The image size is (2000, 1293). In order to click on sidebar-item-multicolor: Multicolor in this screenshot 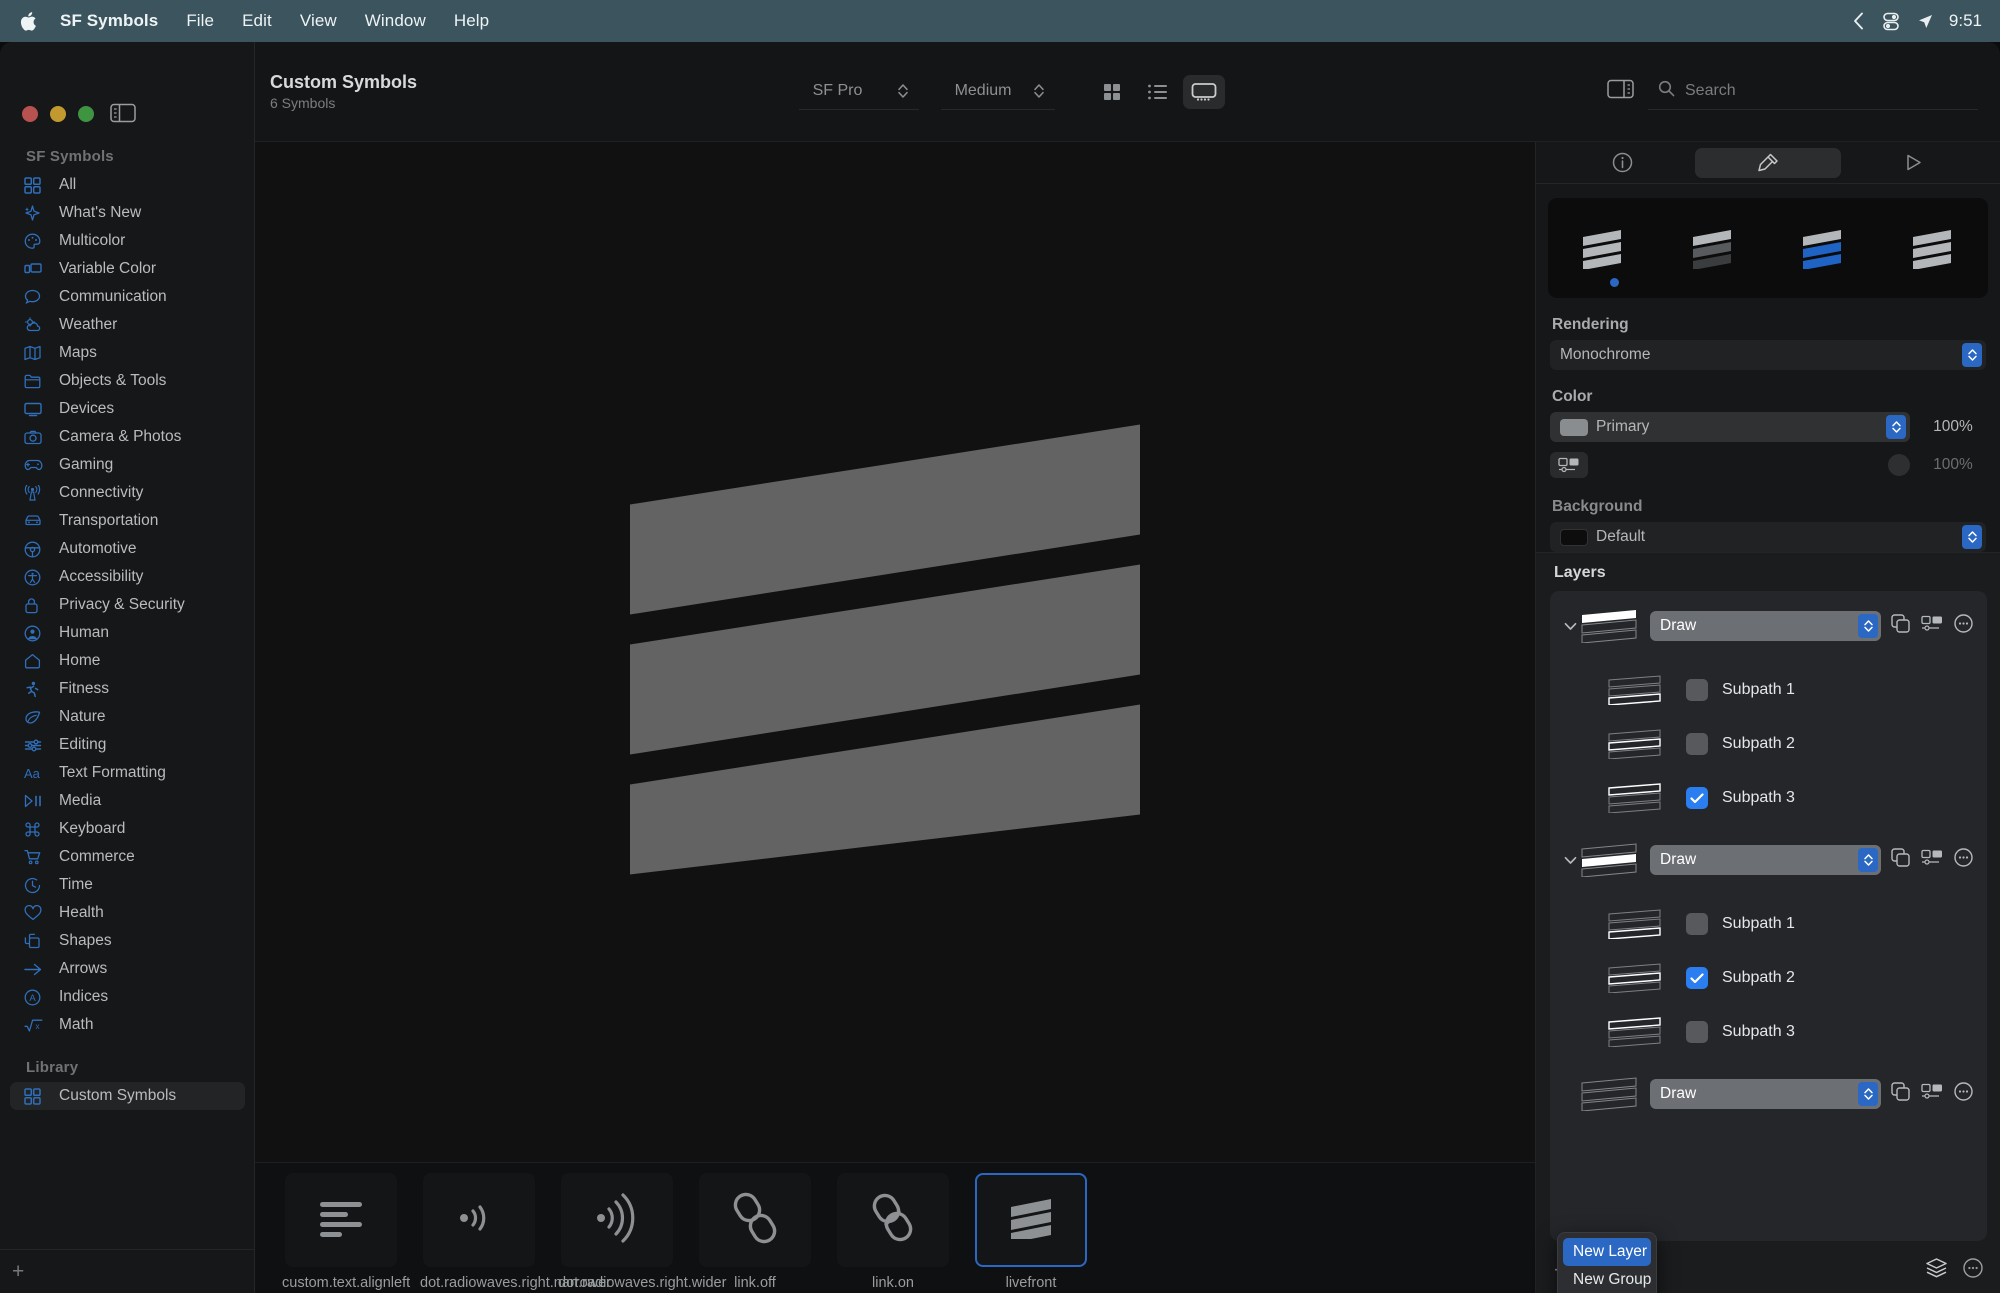, I will do `click(127, 241)`.